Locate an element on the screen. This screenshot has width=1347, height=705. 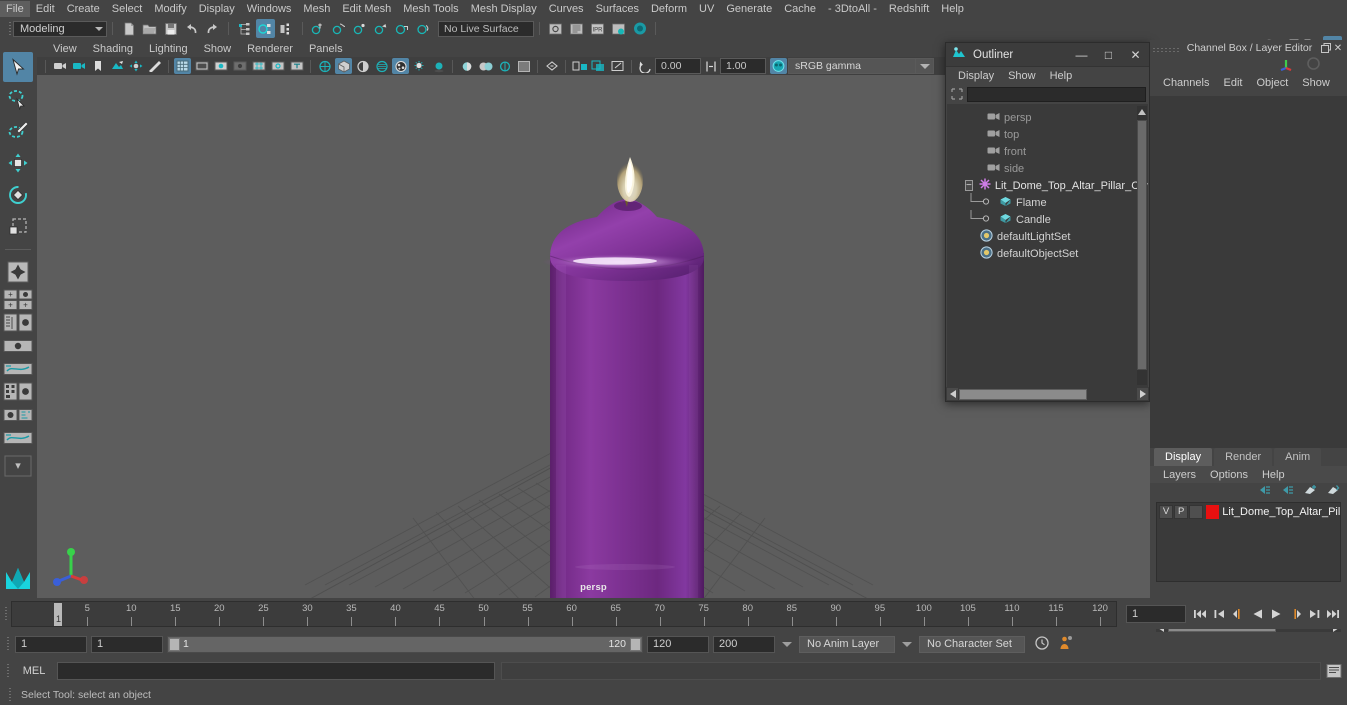
minimize-icon: — is located at coordinates (1081, 55).